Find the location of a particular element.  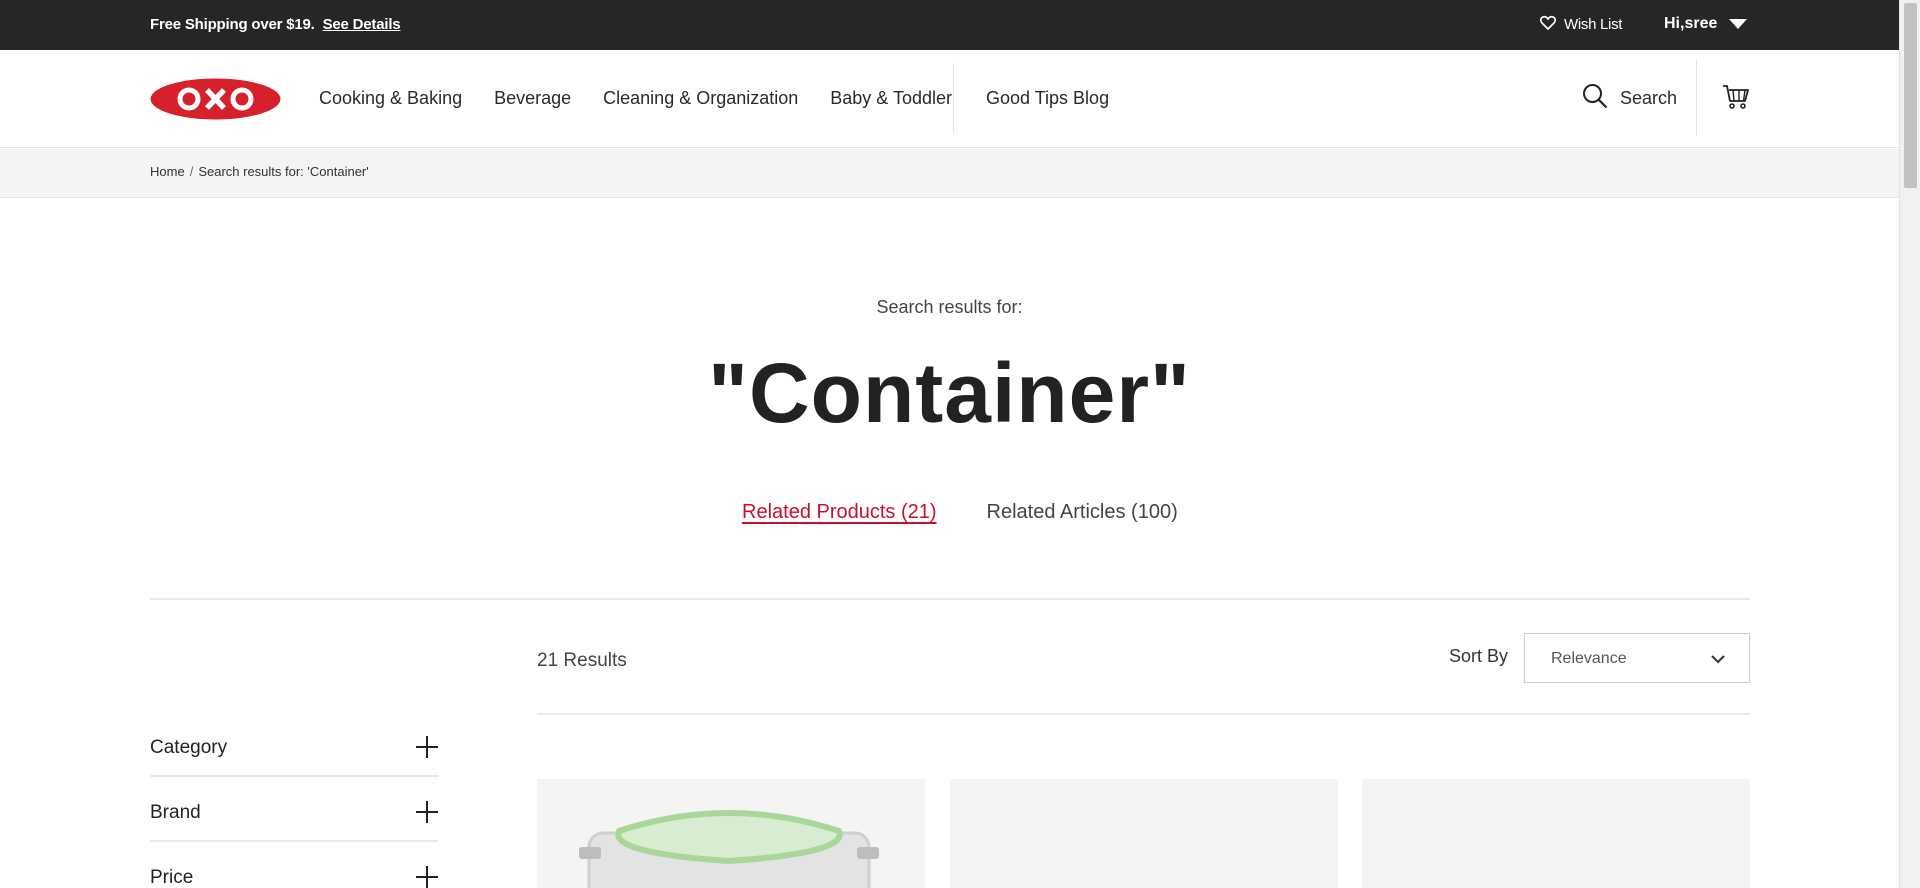

page-scrollbar is located at coordinates (1909, 444).